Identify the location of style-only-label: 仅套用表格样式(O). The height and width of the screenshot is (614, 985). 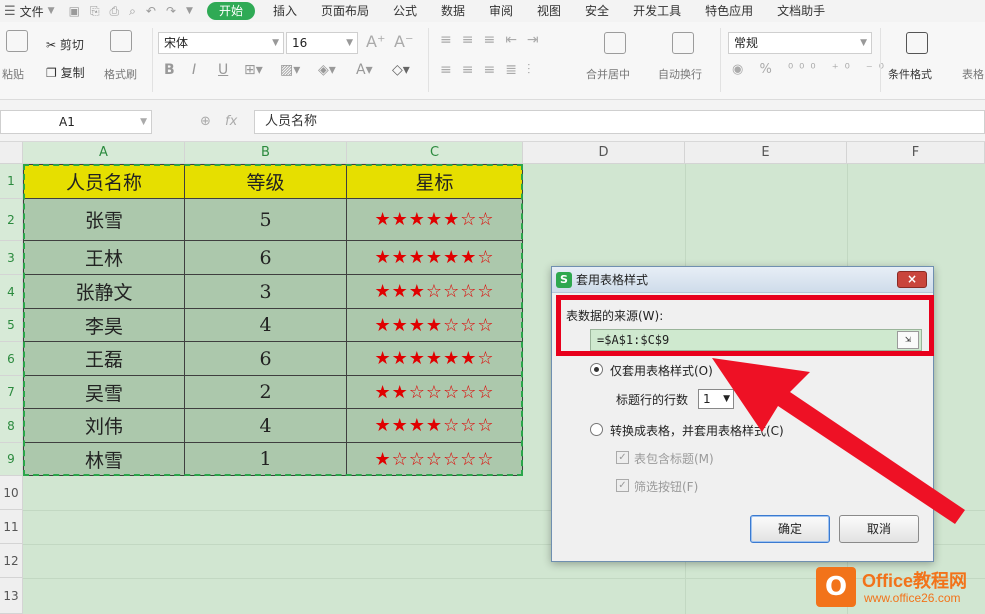
(661, 370).